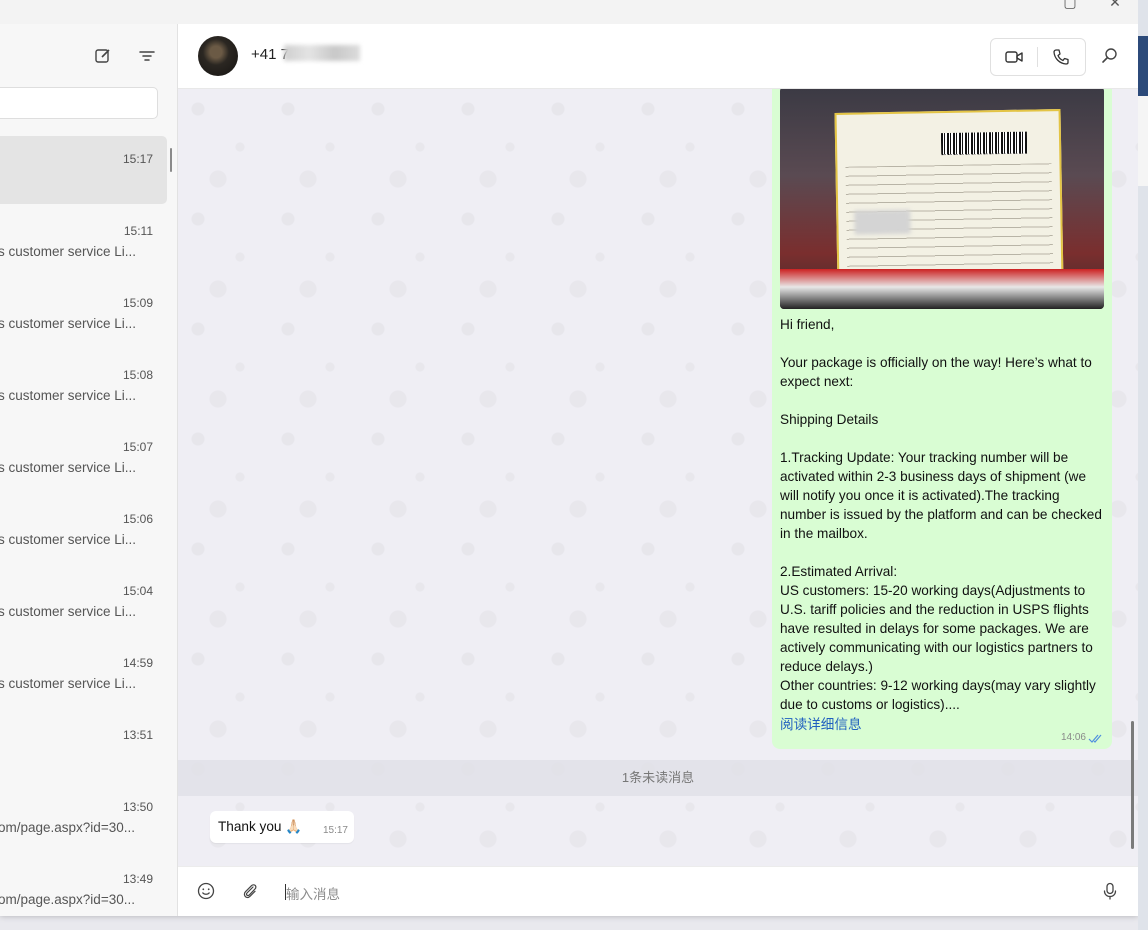 Image resolution: width=1148 pixels, height=930 pixels. Describe the element at coordinates (313, 893) in the screenshot. I see `message-input: 输入消息` at that location.